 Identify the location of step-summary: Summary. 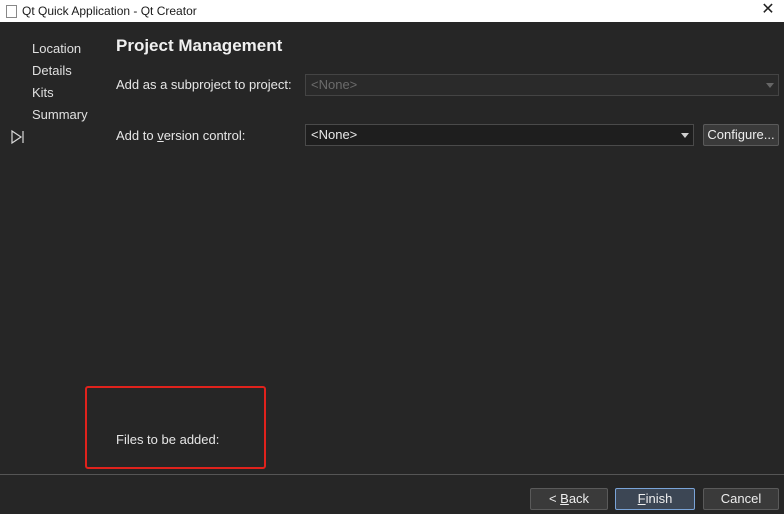
(60, 114).